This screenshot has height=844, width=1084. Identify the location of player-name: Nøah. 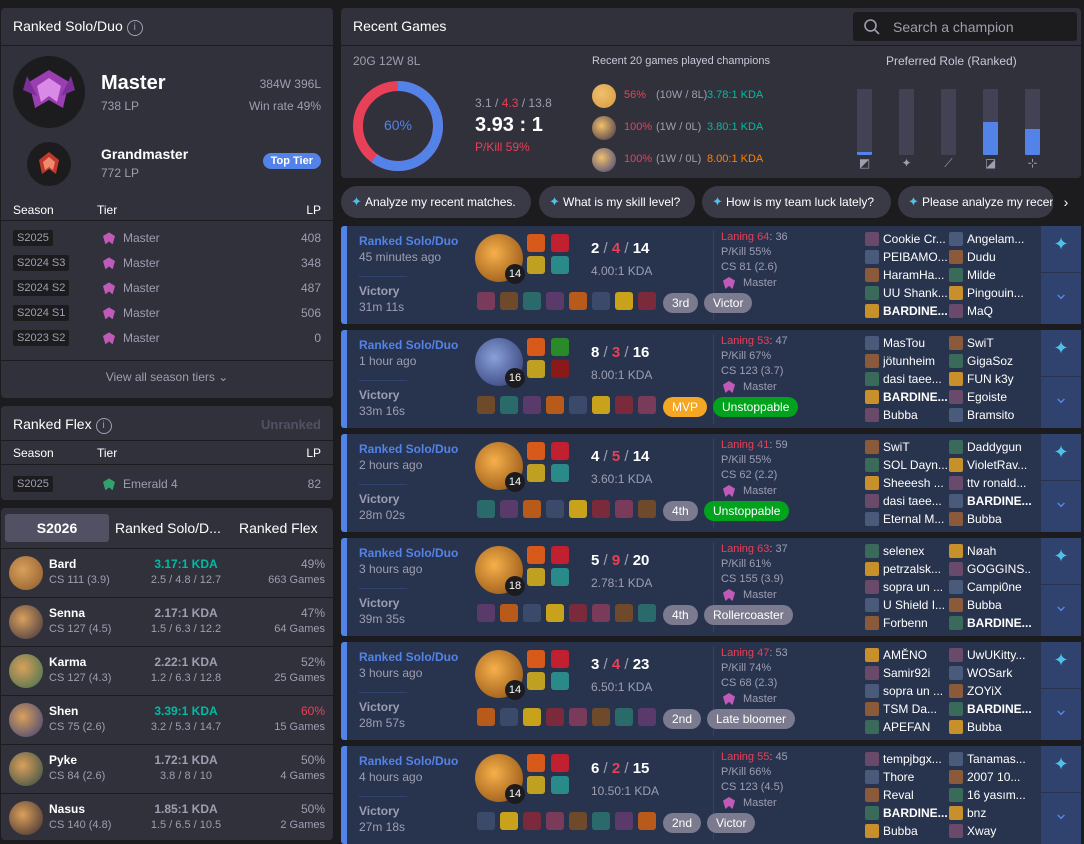
(999, 551).